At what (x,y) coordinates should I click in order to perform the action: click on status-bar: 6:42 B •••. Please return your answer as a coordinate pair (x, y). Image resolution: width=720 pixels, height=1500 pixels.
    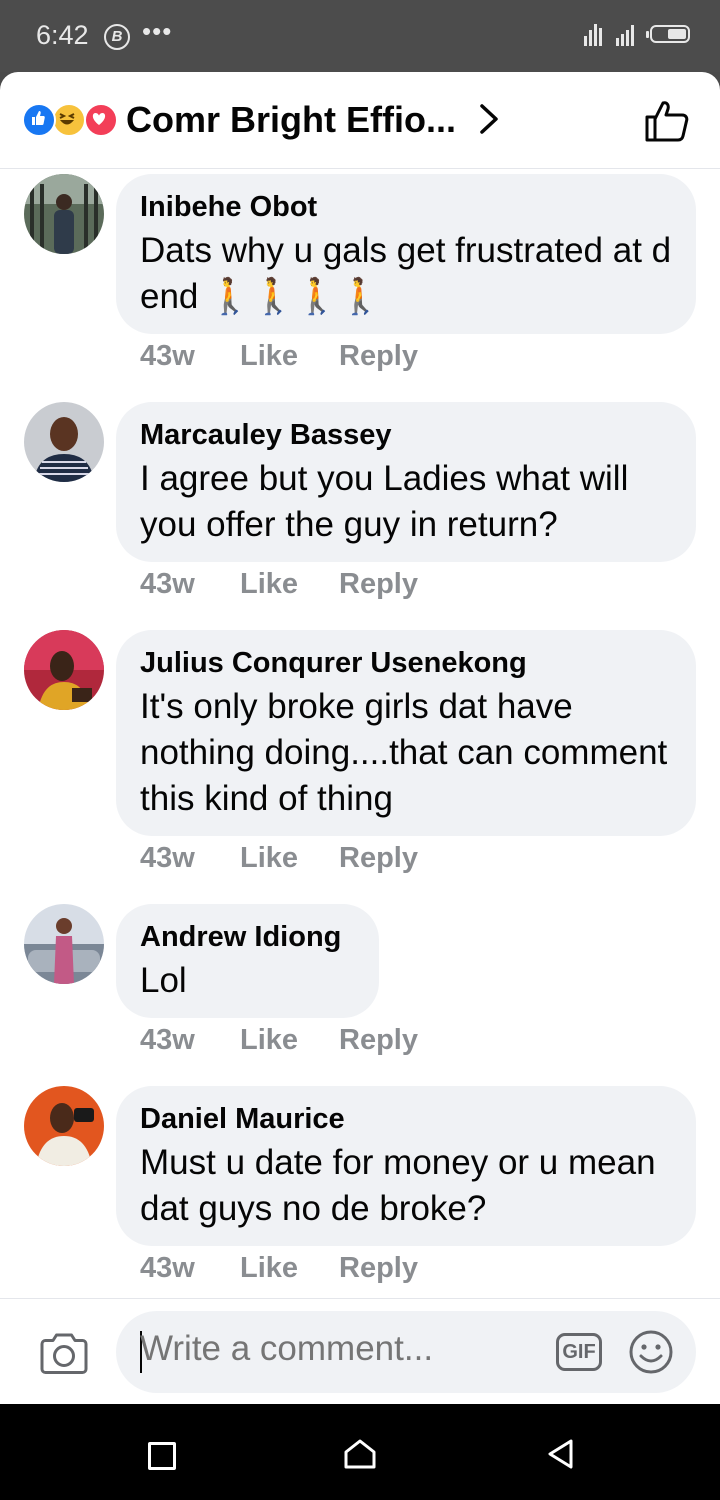
    Looking at the image, I should click on (360, 36).